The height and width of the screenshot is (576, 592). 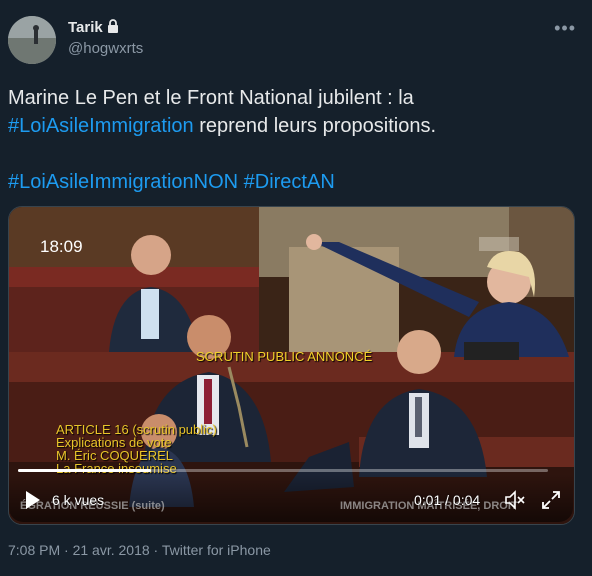 I want to click on tweet-line-4: #LoiAsileImmigrationNON #DirectAN, so click(x=293, y=182).